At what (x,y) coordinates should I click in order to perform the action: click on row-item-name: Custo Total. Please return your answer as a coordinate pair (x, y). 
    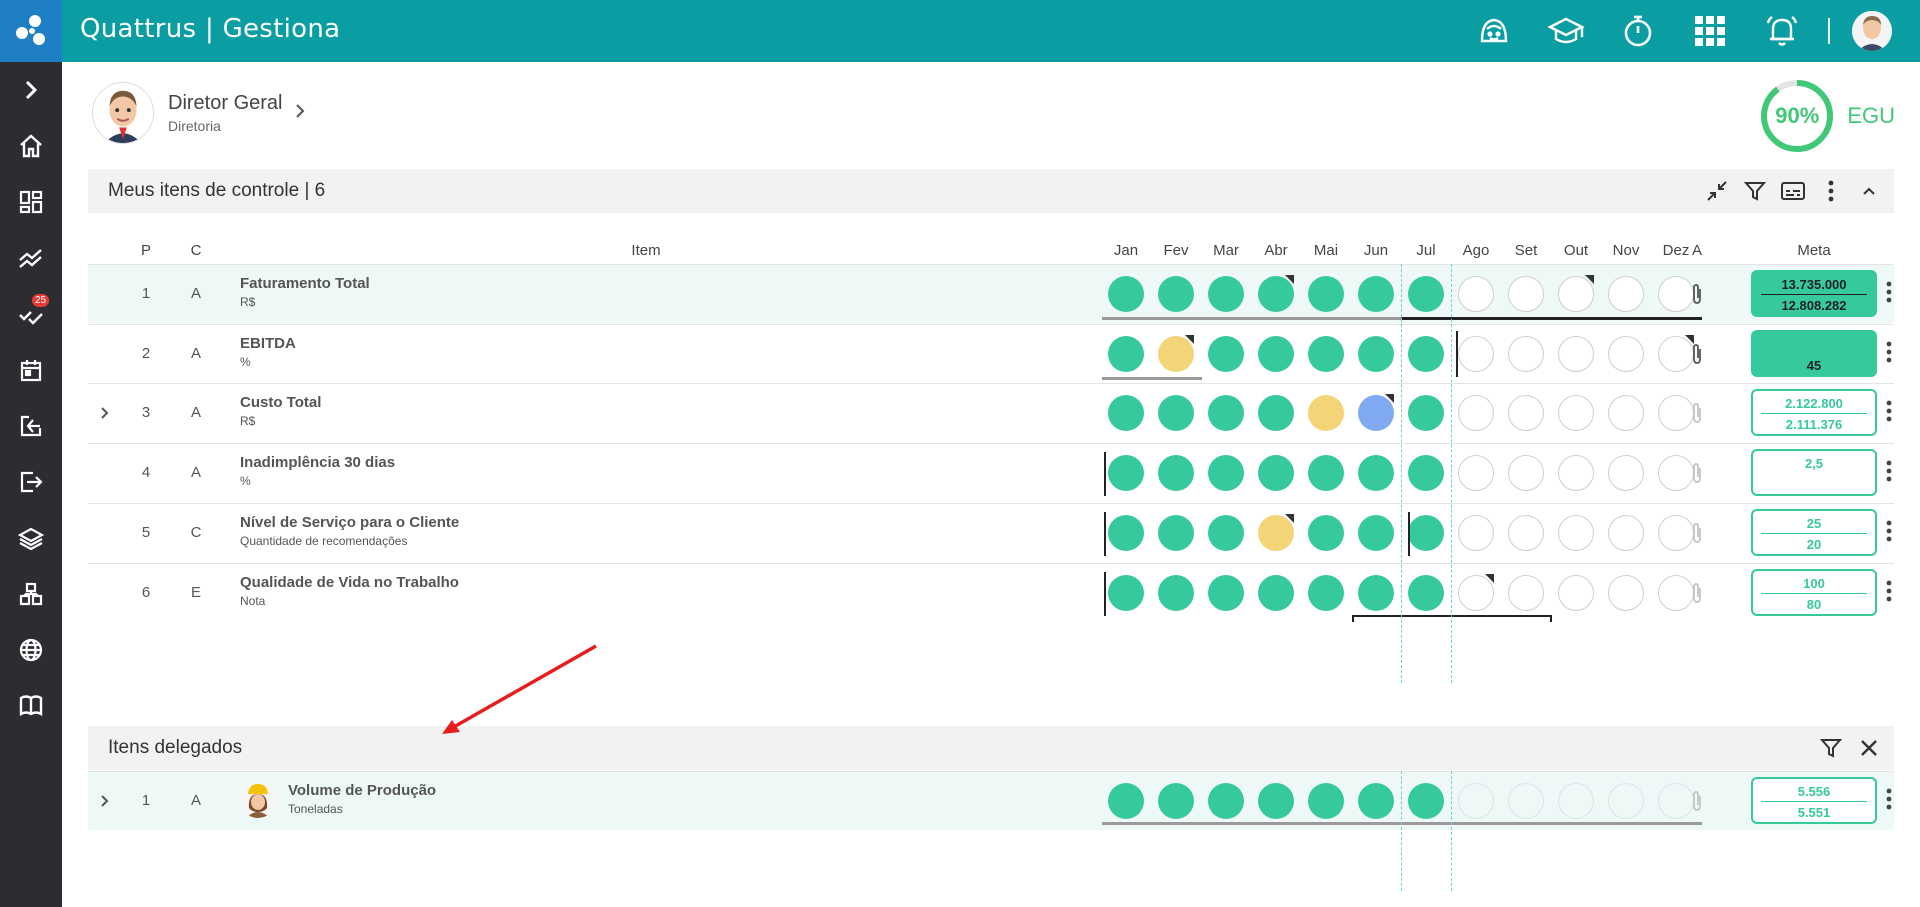
    Looking at the image, I should click on (280, 402).